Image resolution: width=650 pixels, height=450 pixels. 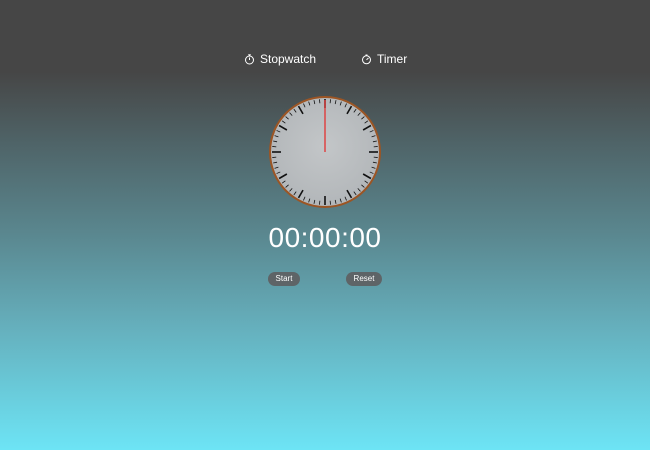 I want to click on time-display: 00:00:00, so click(x=325, y=237).